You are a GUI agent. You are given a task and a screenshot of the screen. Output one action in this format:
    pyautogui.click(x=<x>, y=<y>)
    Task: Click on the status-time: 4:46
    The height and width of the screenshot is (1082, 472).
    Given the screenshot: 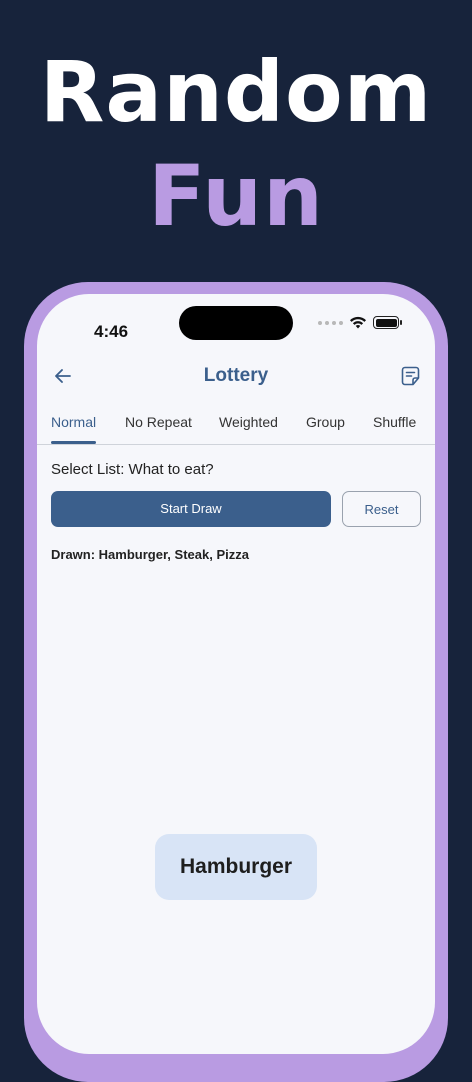 What is the action you would take?
    pyautogui.click(x=111, y=331)
    